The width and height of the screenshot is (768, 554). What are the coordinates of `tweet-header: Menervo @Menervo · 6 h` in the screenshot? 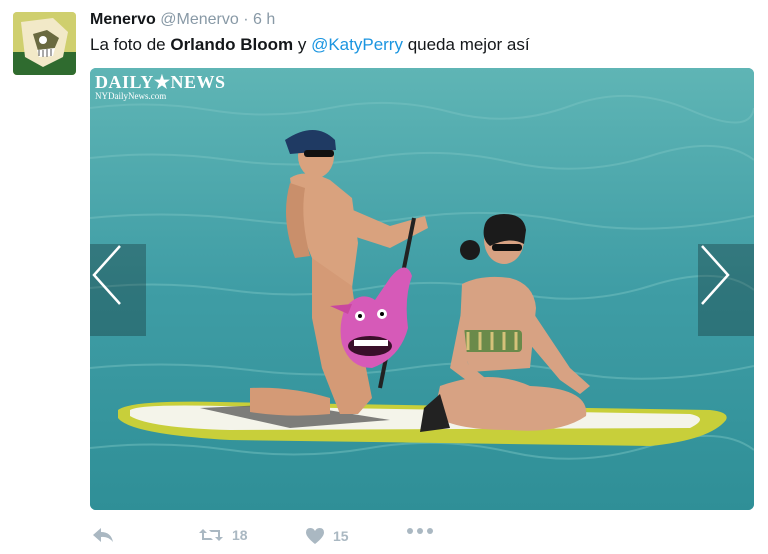 It's located at (182, 20).